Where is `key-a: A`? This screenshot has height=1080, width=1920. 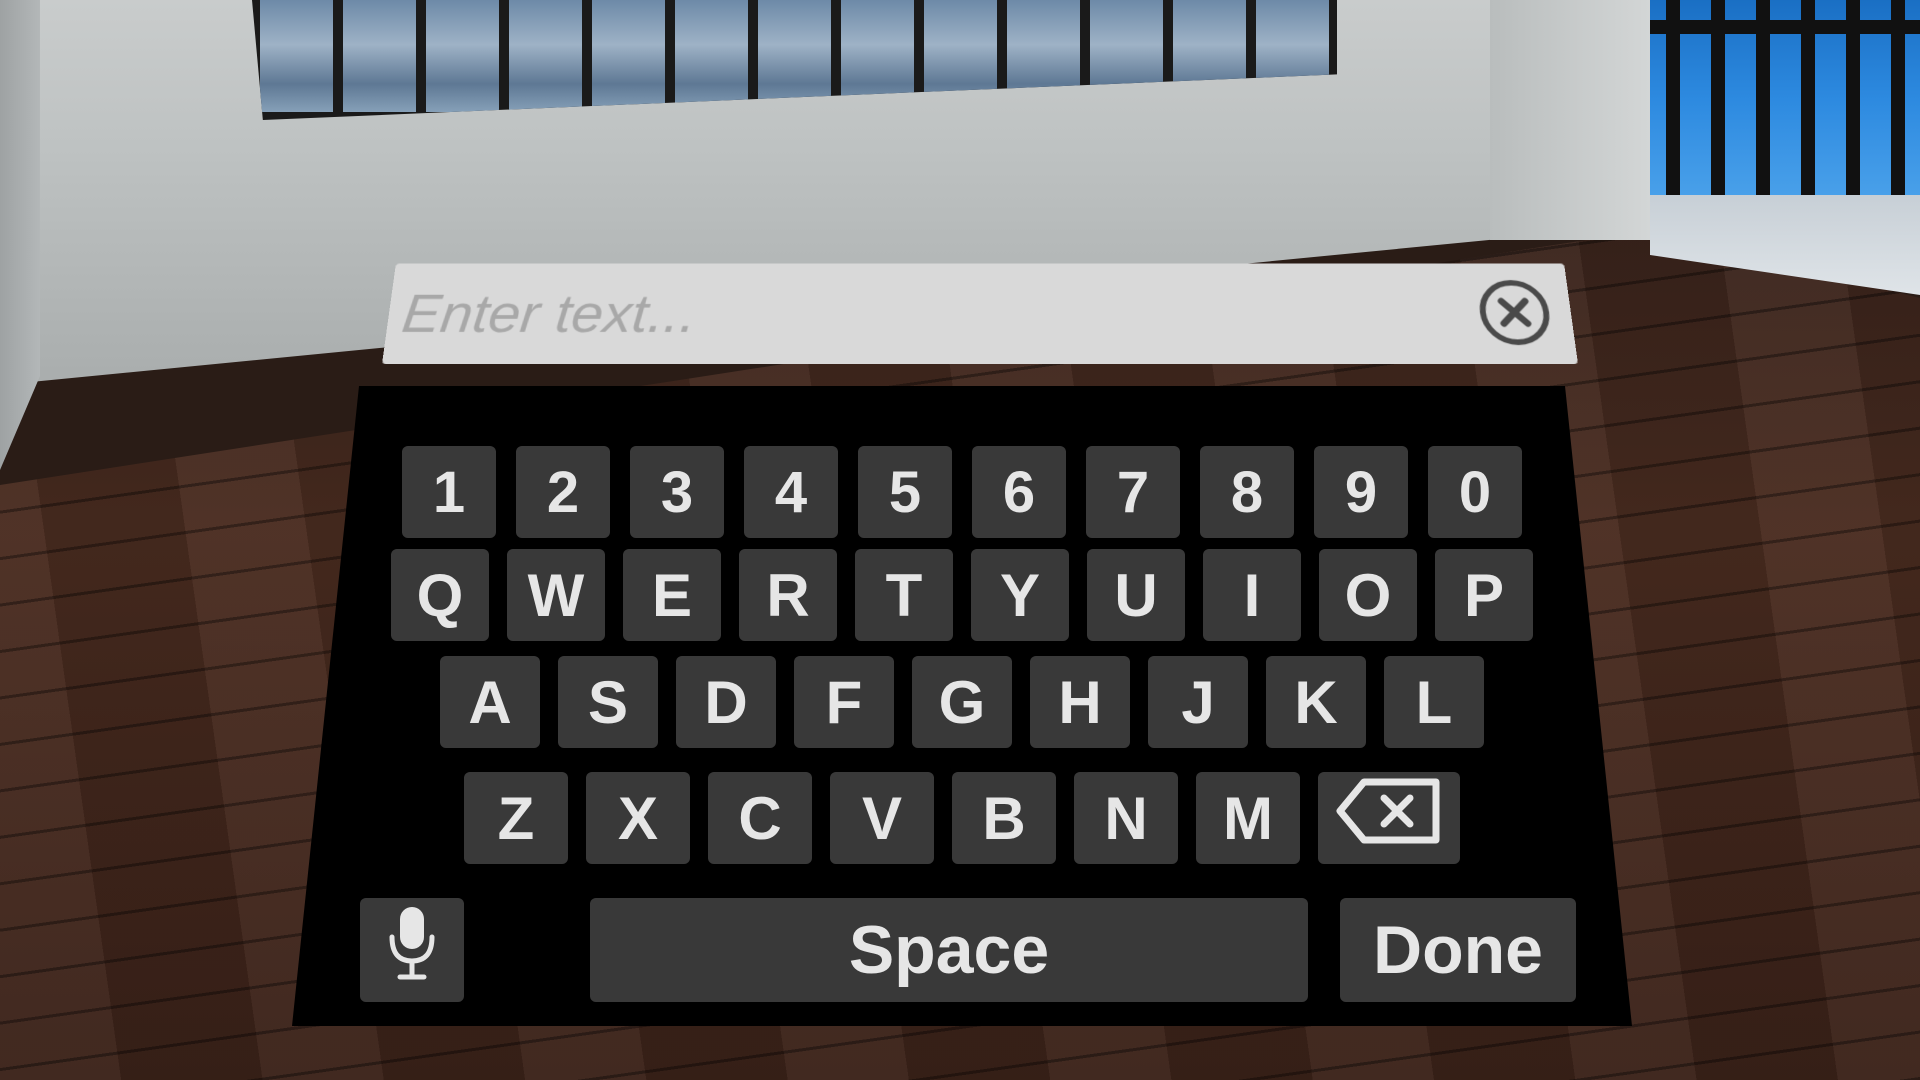
key-a: A is located at coordinates (490, 702).